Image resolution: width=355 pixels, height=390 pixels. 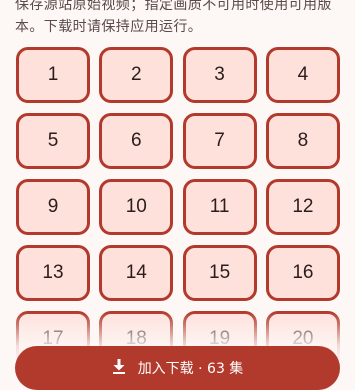 I want to click on episode-tile: 11, so click(x=219, y=207).